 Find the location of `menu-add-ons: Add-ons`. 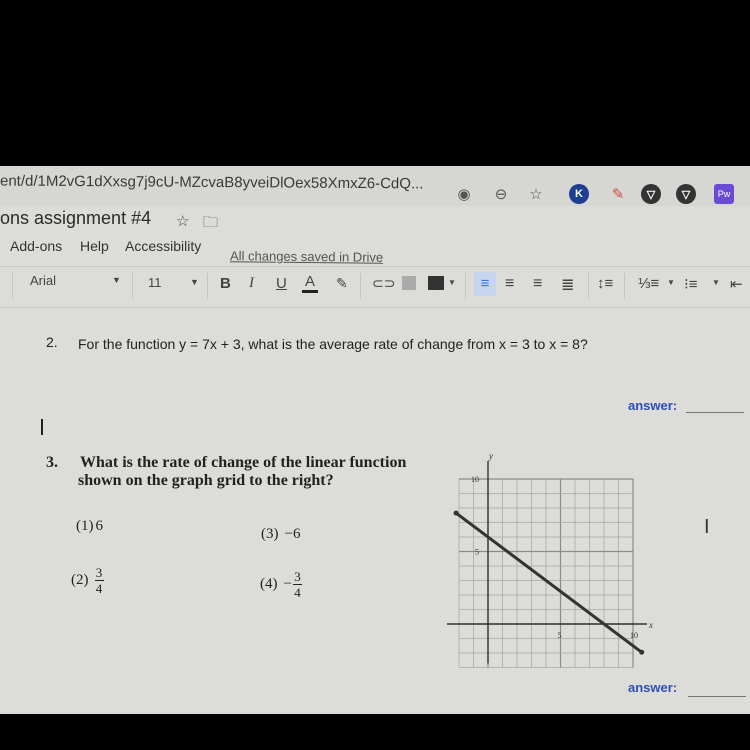

menu-add-ons: Add-ons is located at coordinates (36, 246).